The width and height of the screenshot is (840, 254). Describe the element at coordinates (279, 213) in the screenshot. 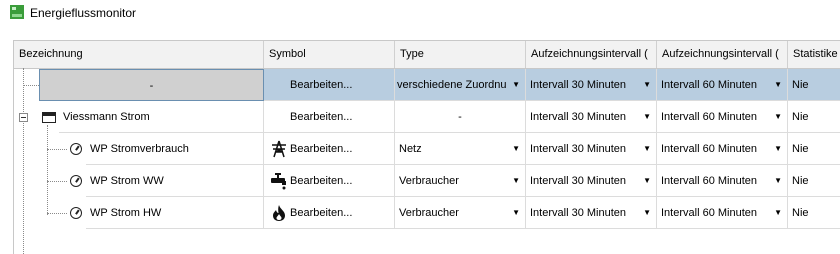

I see `flame-icon` at that location.